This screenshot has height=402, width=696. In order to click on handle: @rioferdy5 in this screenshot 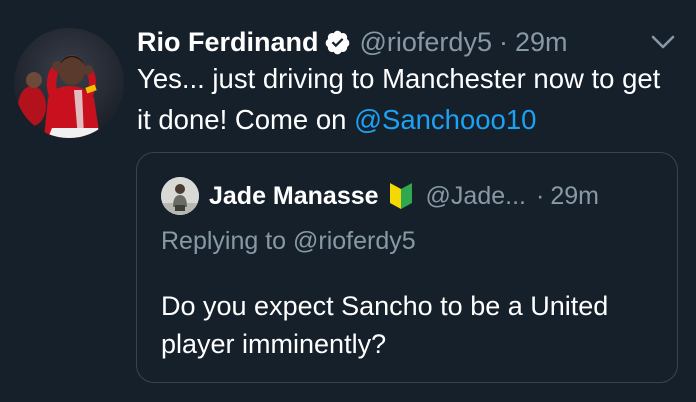, I will do `click(426, 42)`.